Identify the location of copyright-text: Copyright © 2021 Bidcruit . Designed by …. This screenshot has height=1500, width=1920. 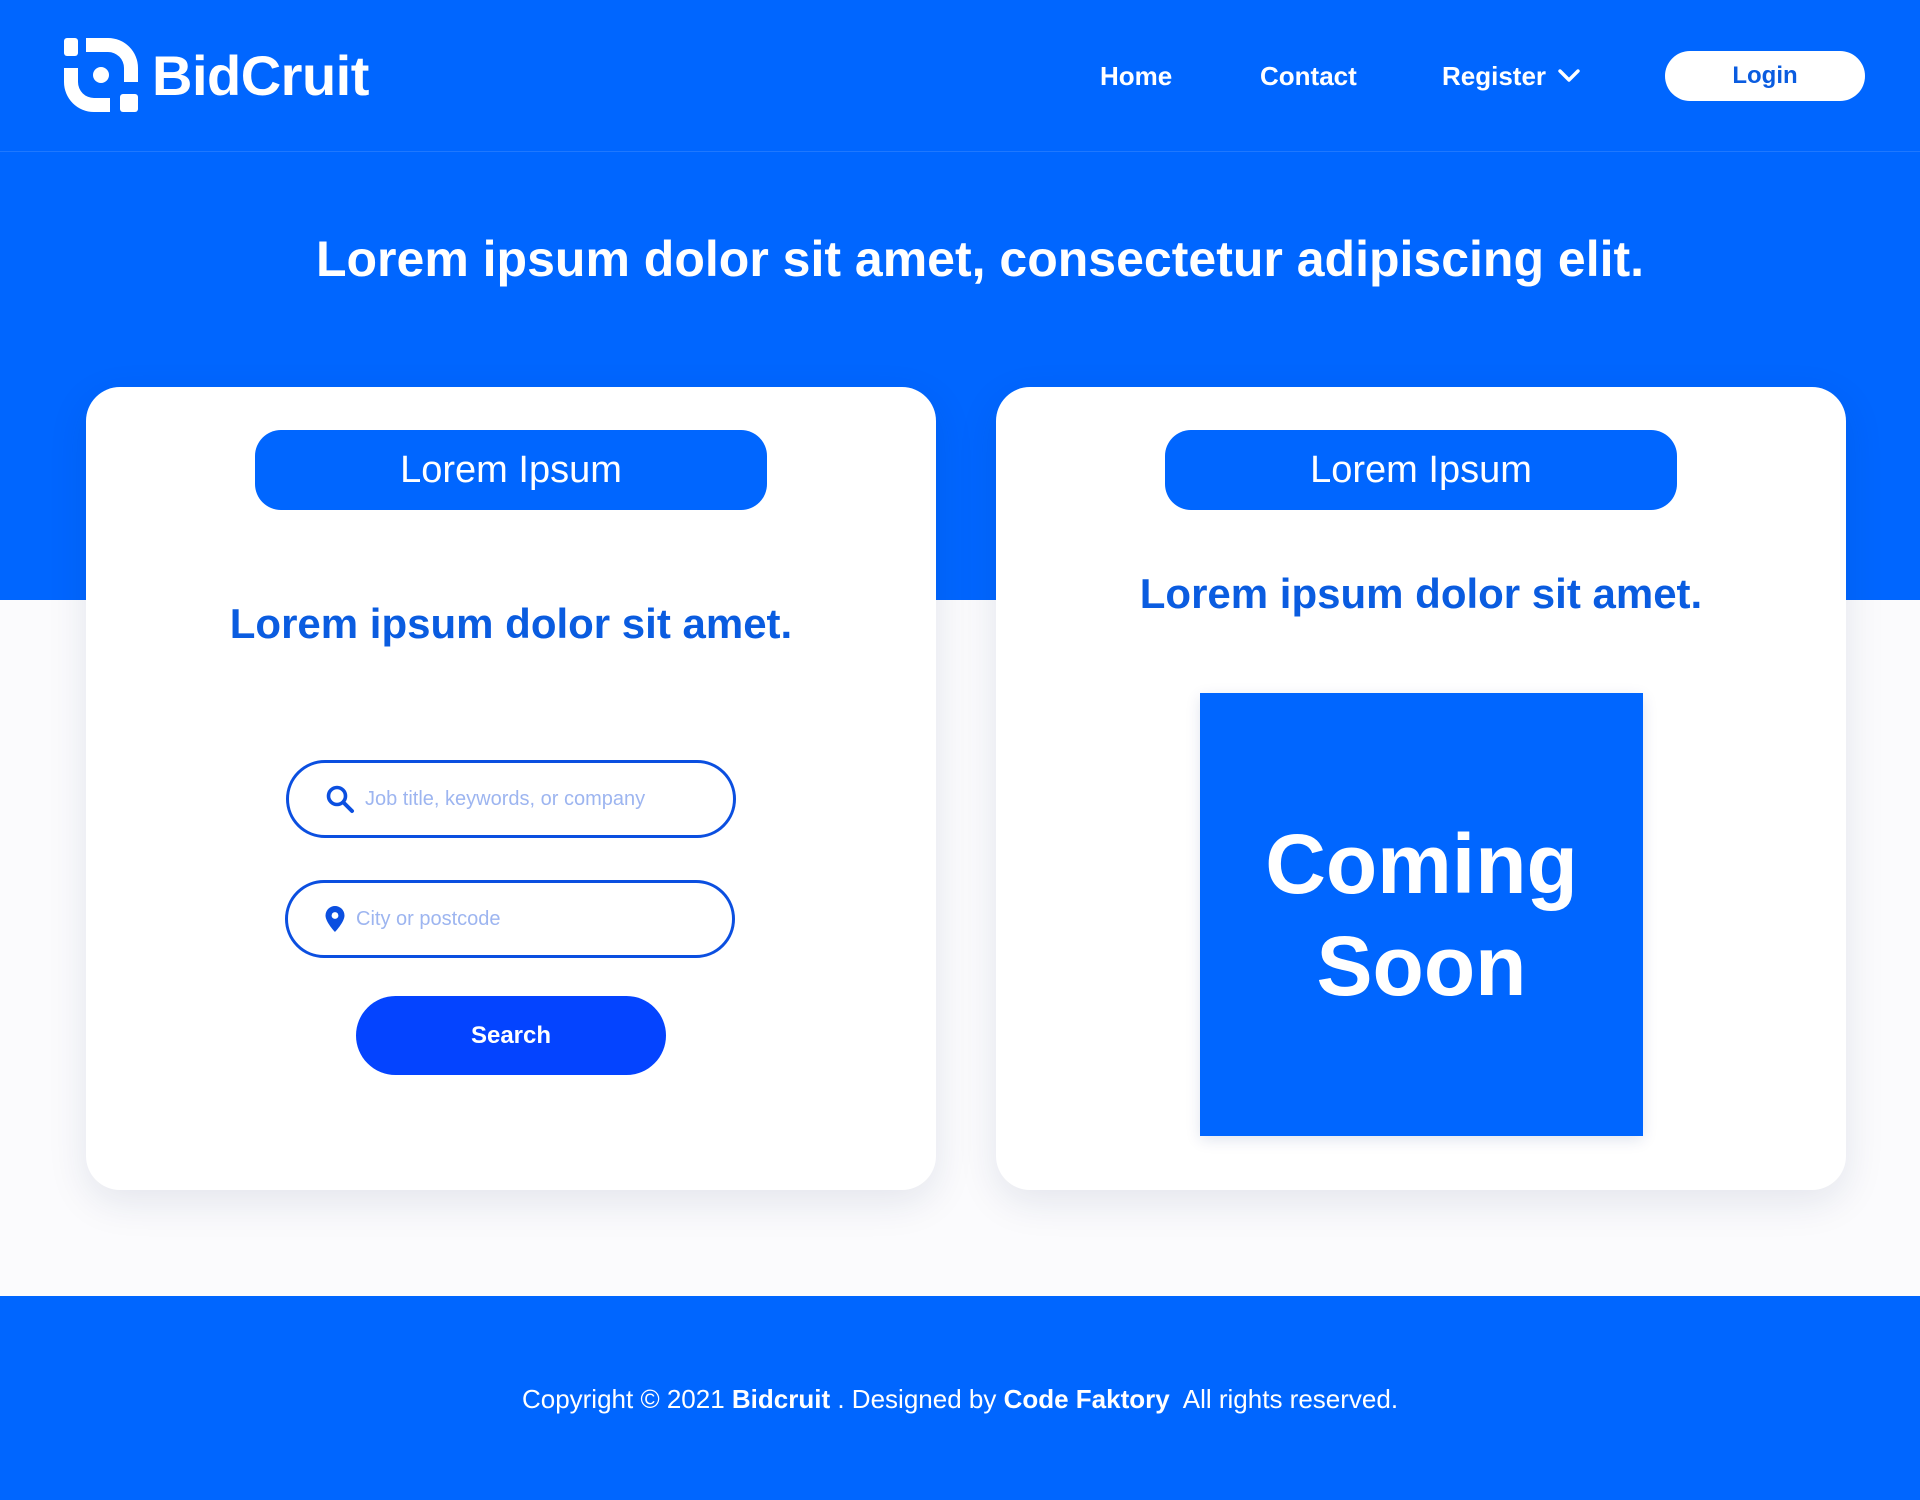
(960, 1398).